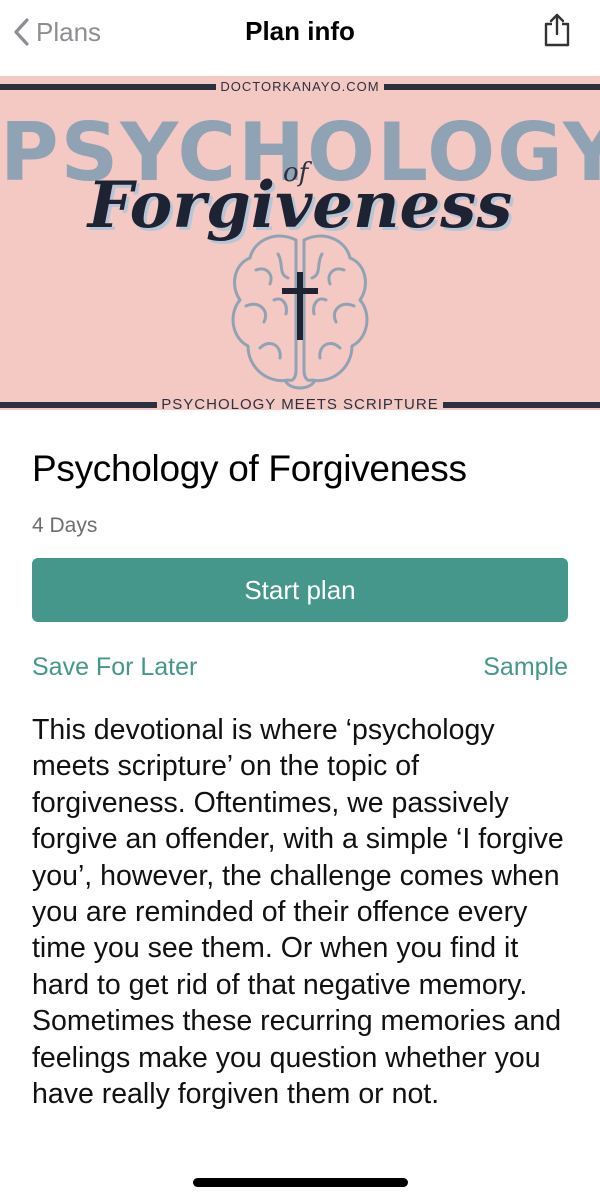 This screenshot has height=1200, width=600. What do you see at coordinates (300, 312) in the screenshot?
I see `brain-cross-icon` at bounding box center [300, 312].